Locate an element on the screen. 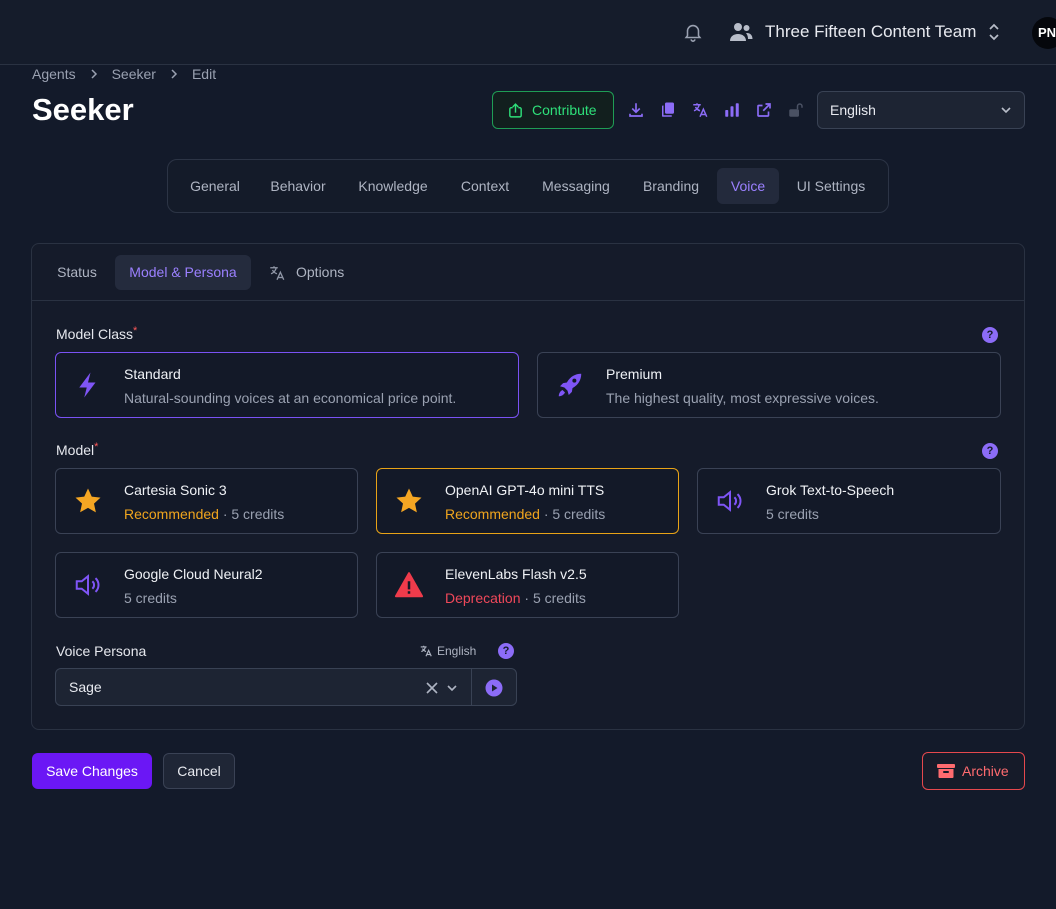 This screenshot has height=909, width=1056. share-upload-icon is located at coordinates (515, 110).